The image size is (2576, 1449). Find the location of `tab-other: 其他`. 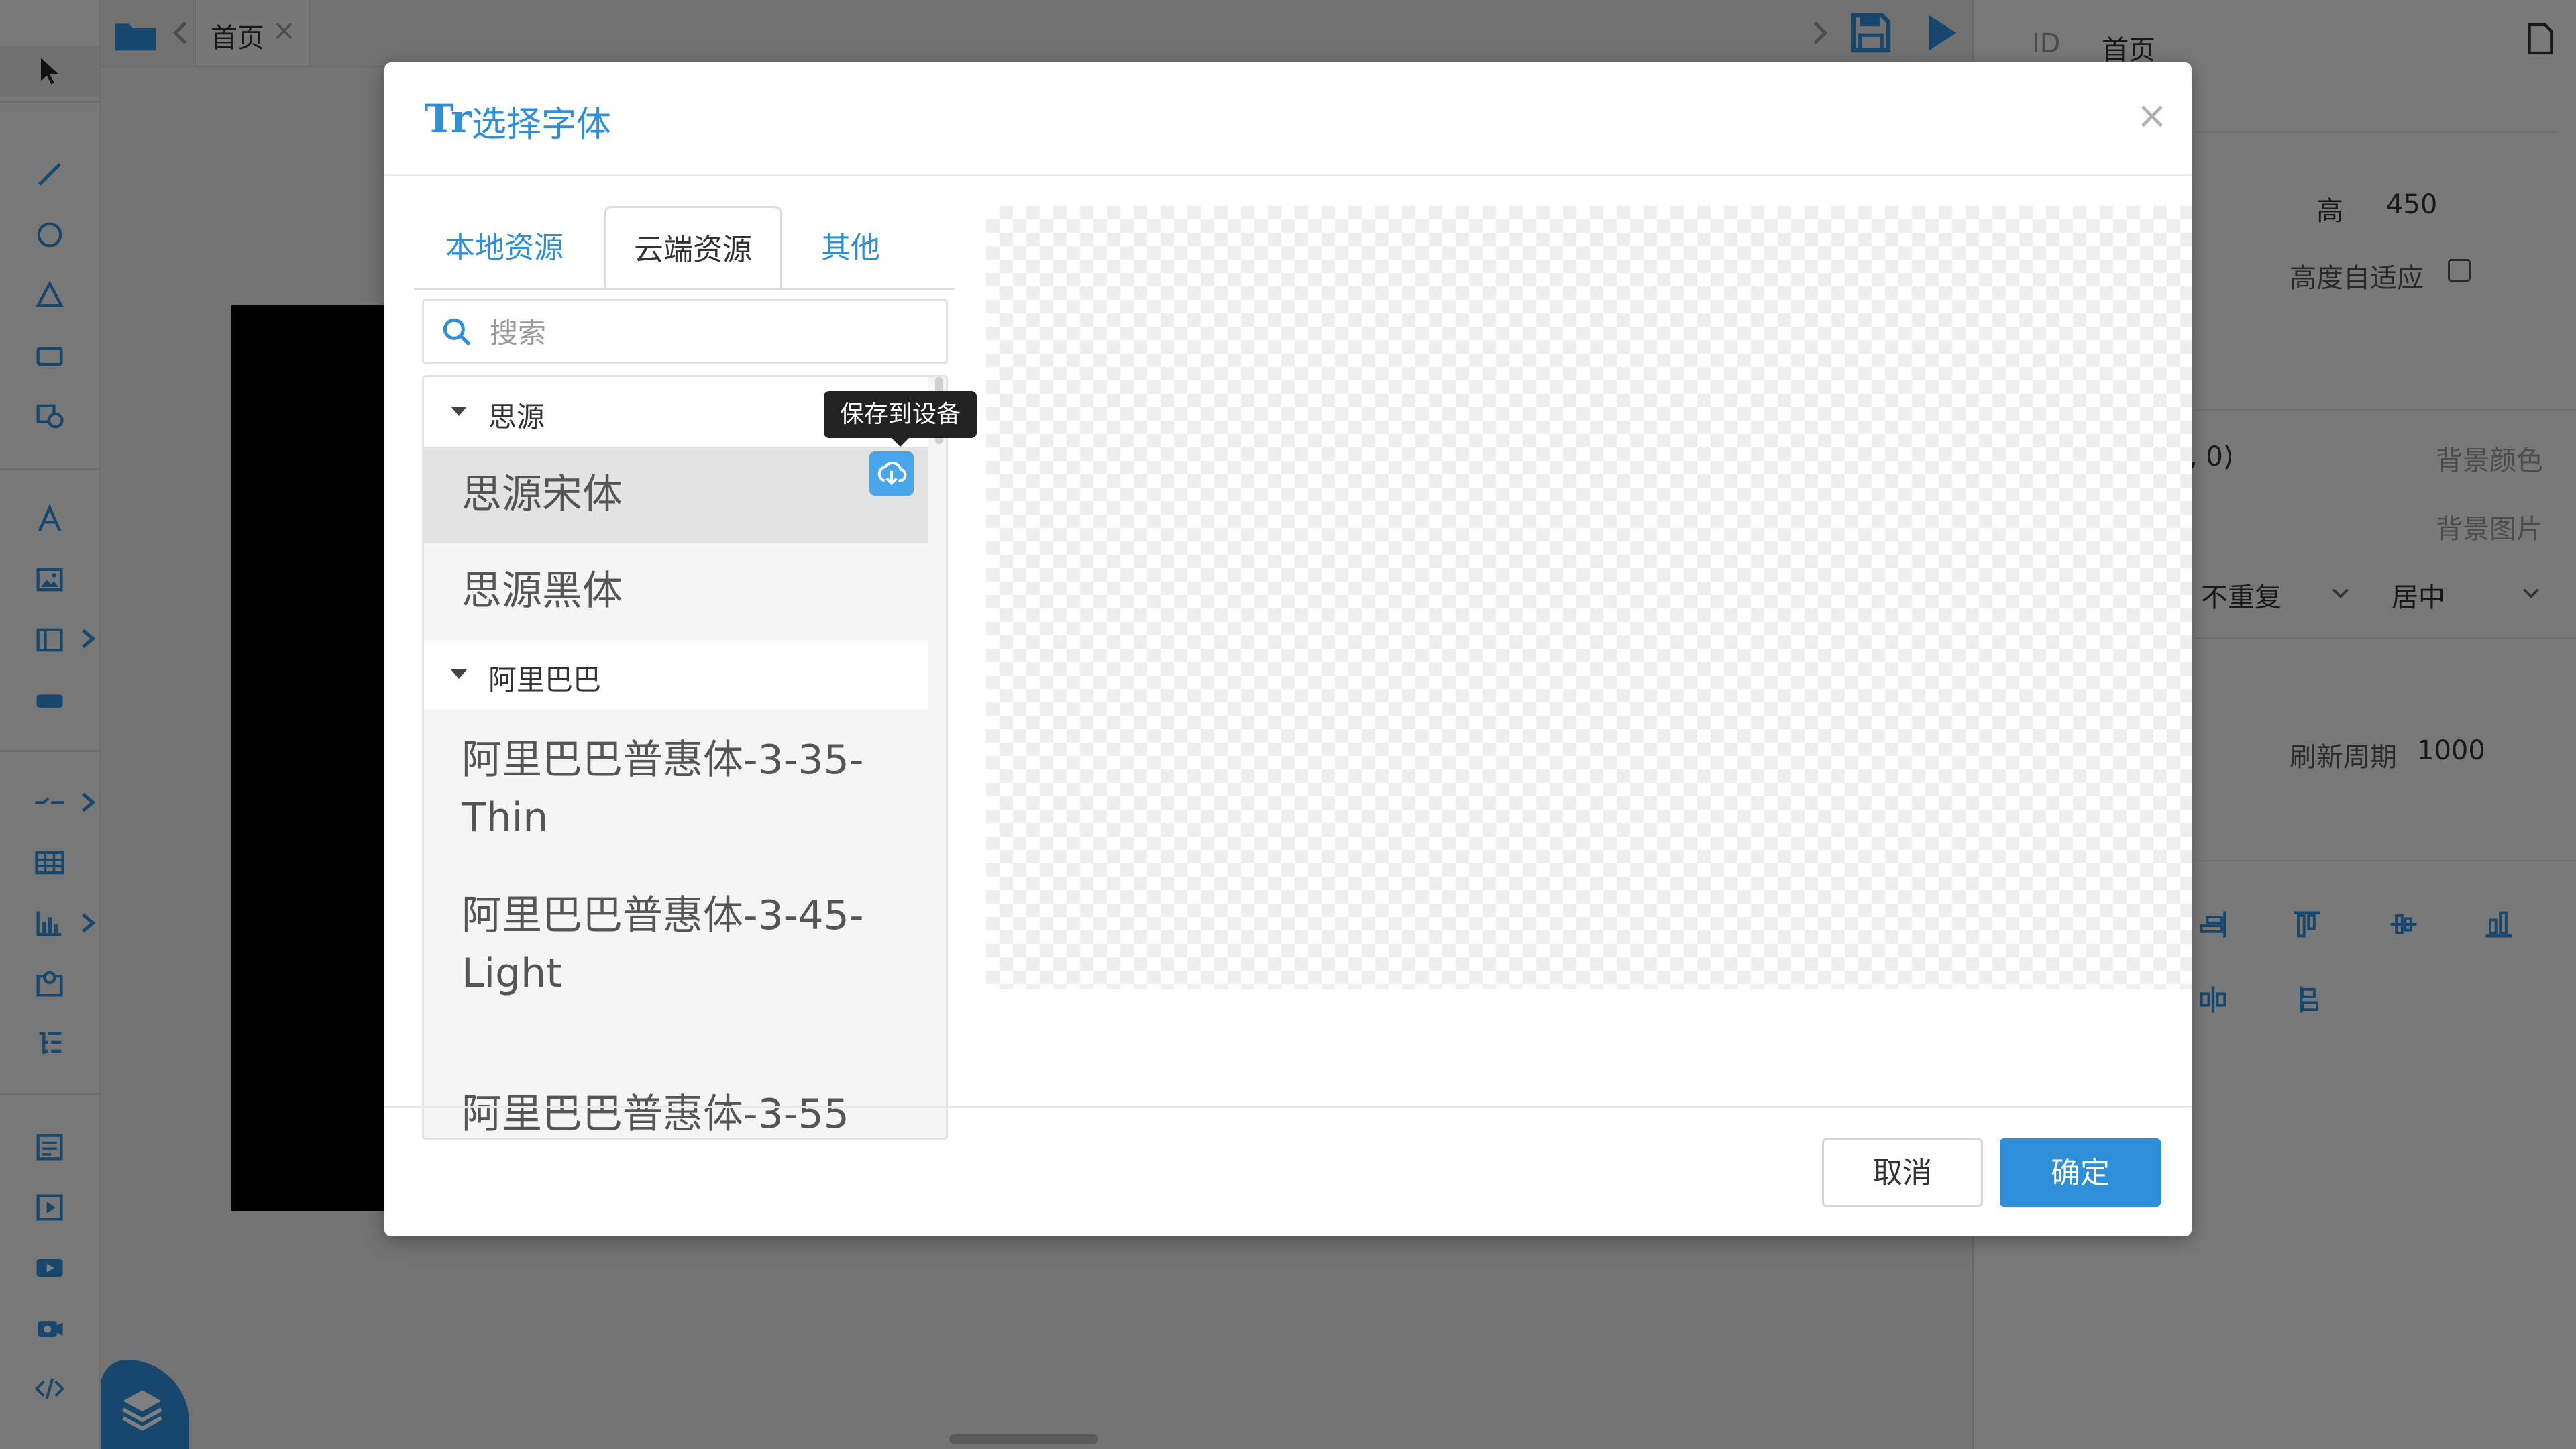

tab-other: 其他 is located at coordinates (850, 248).